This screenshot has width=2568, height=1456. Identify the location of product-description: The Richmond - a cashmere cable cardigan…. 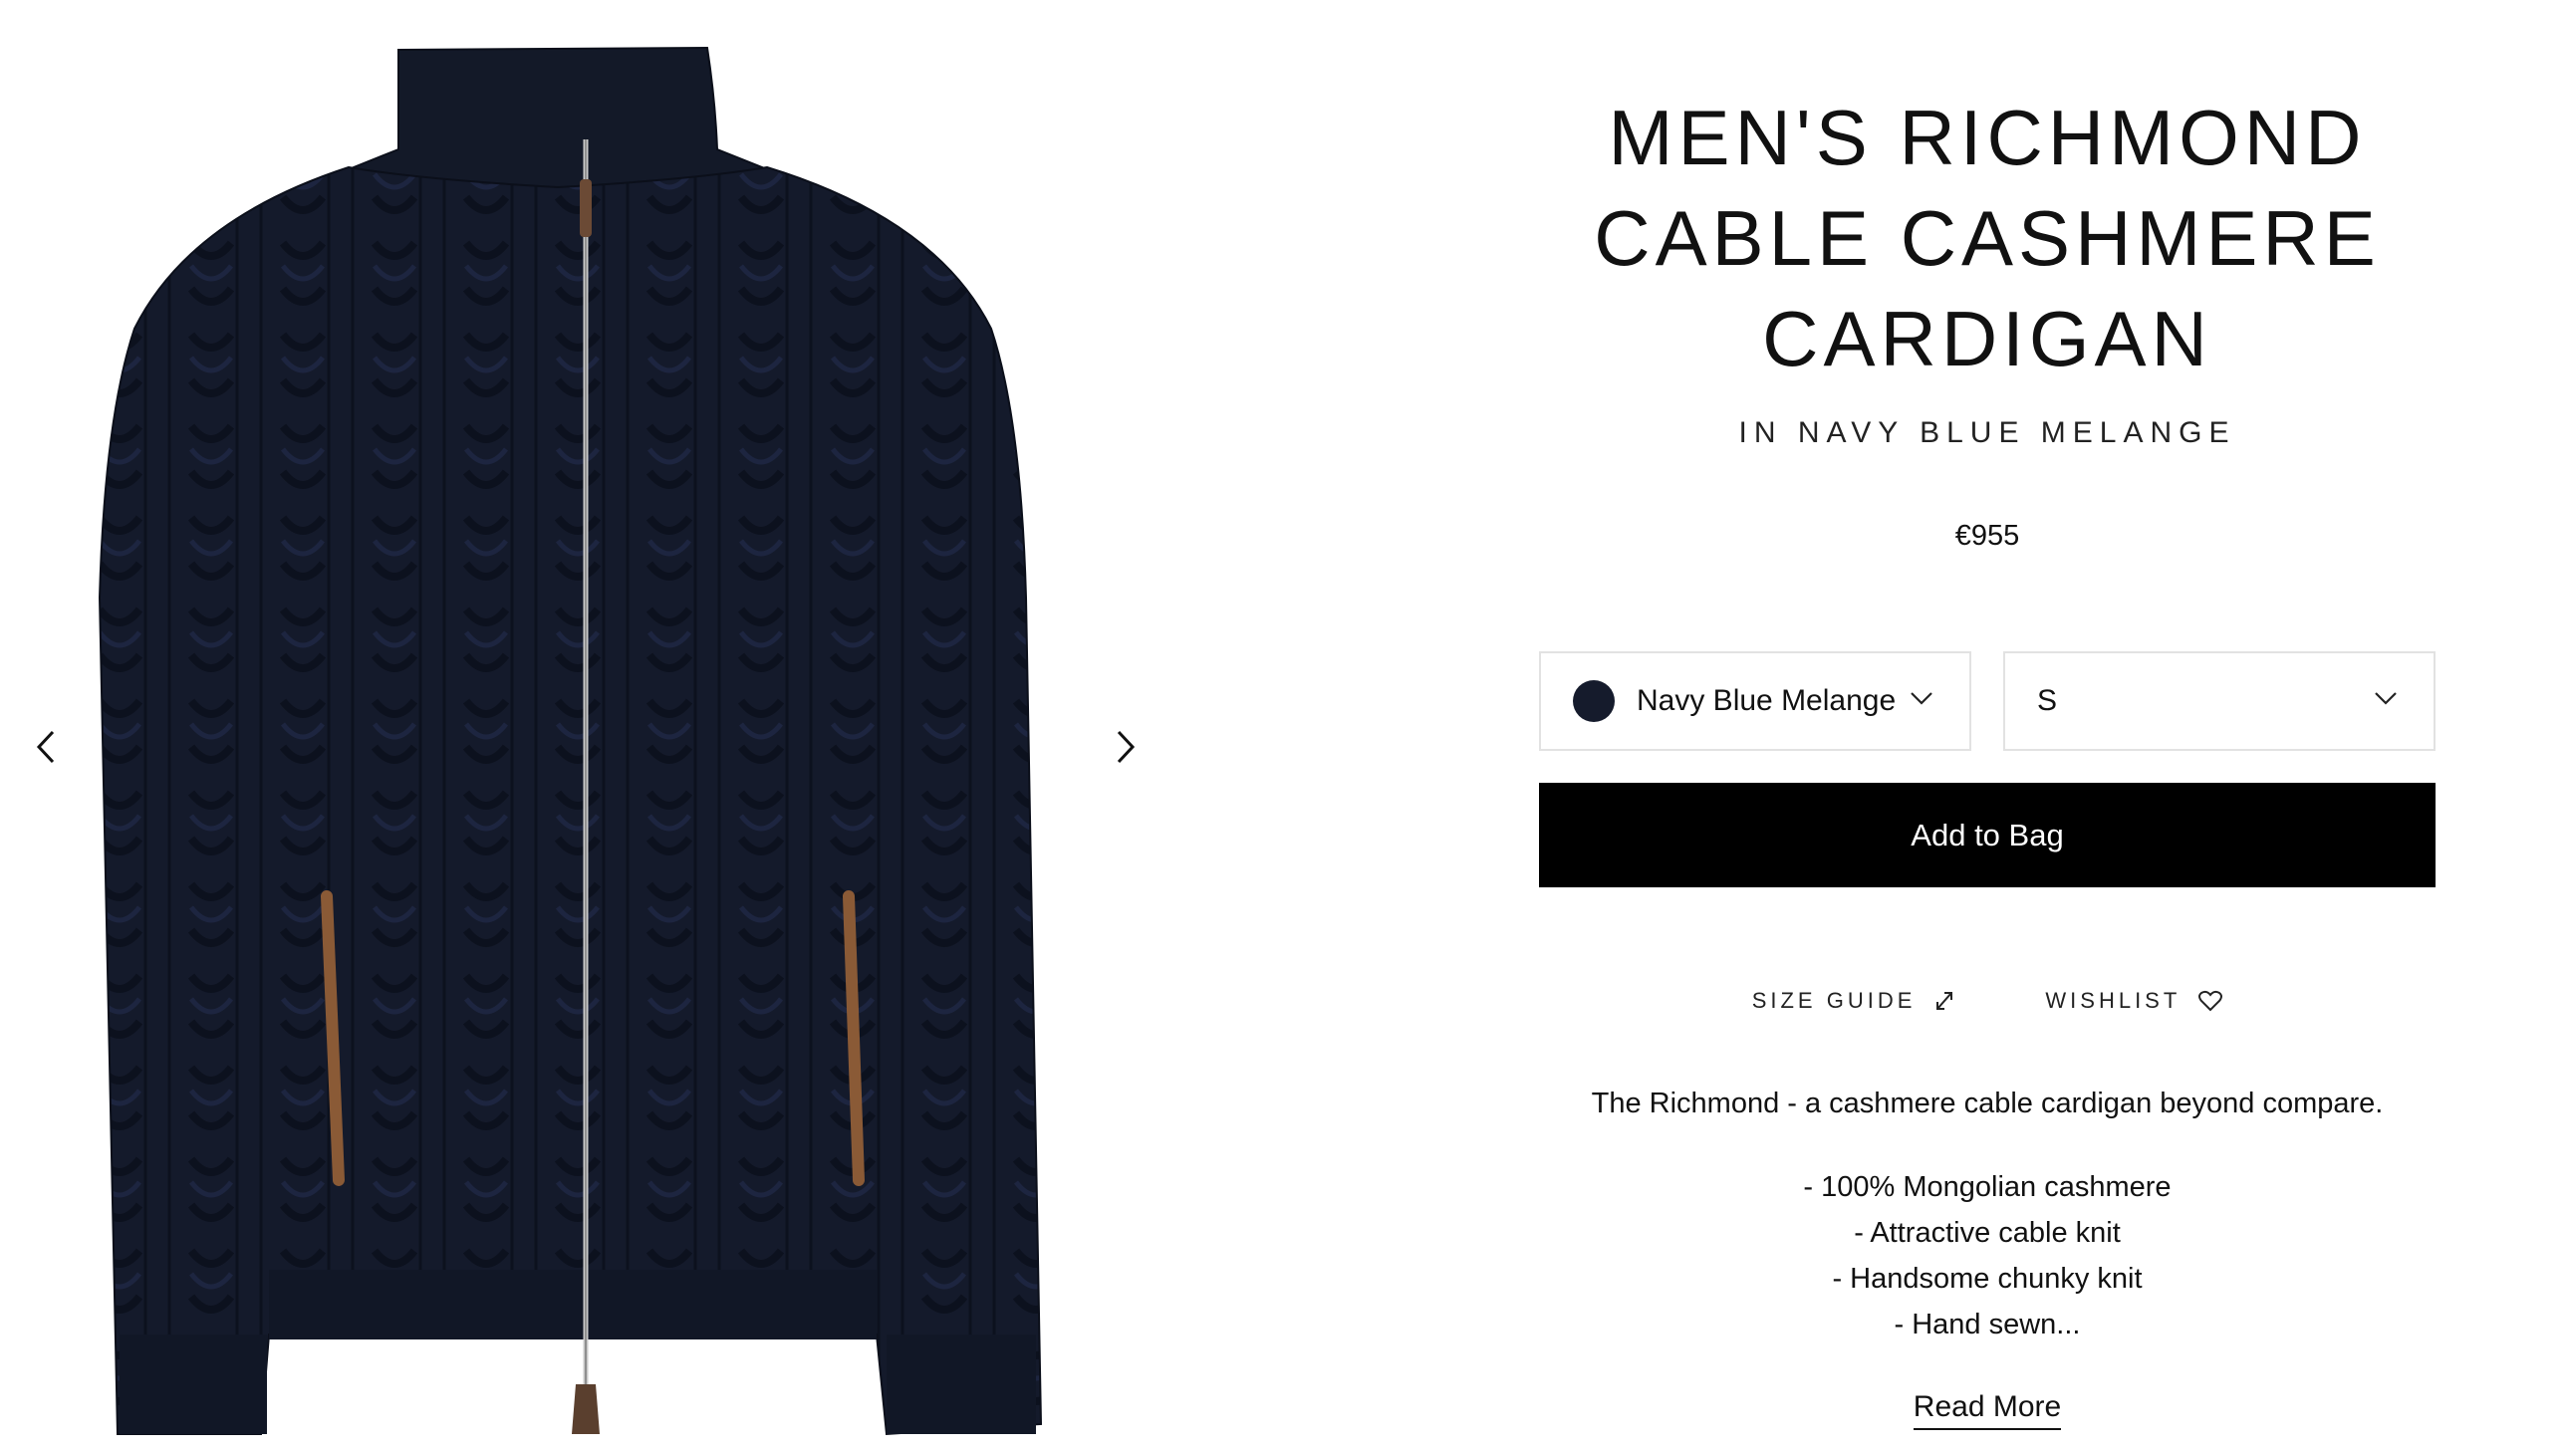
(1988, 1103).